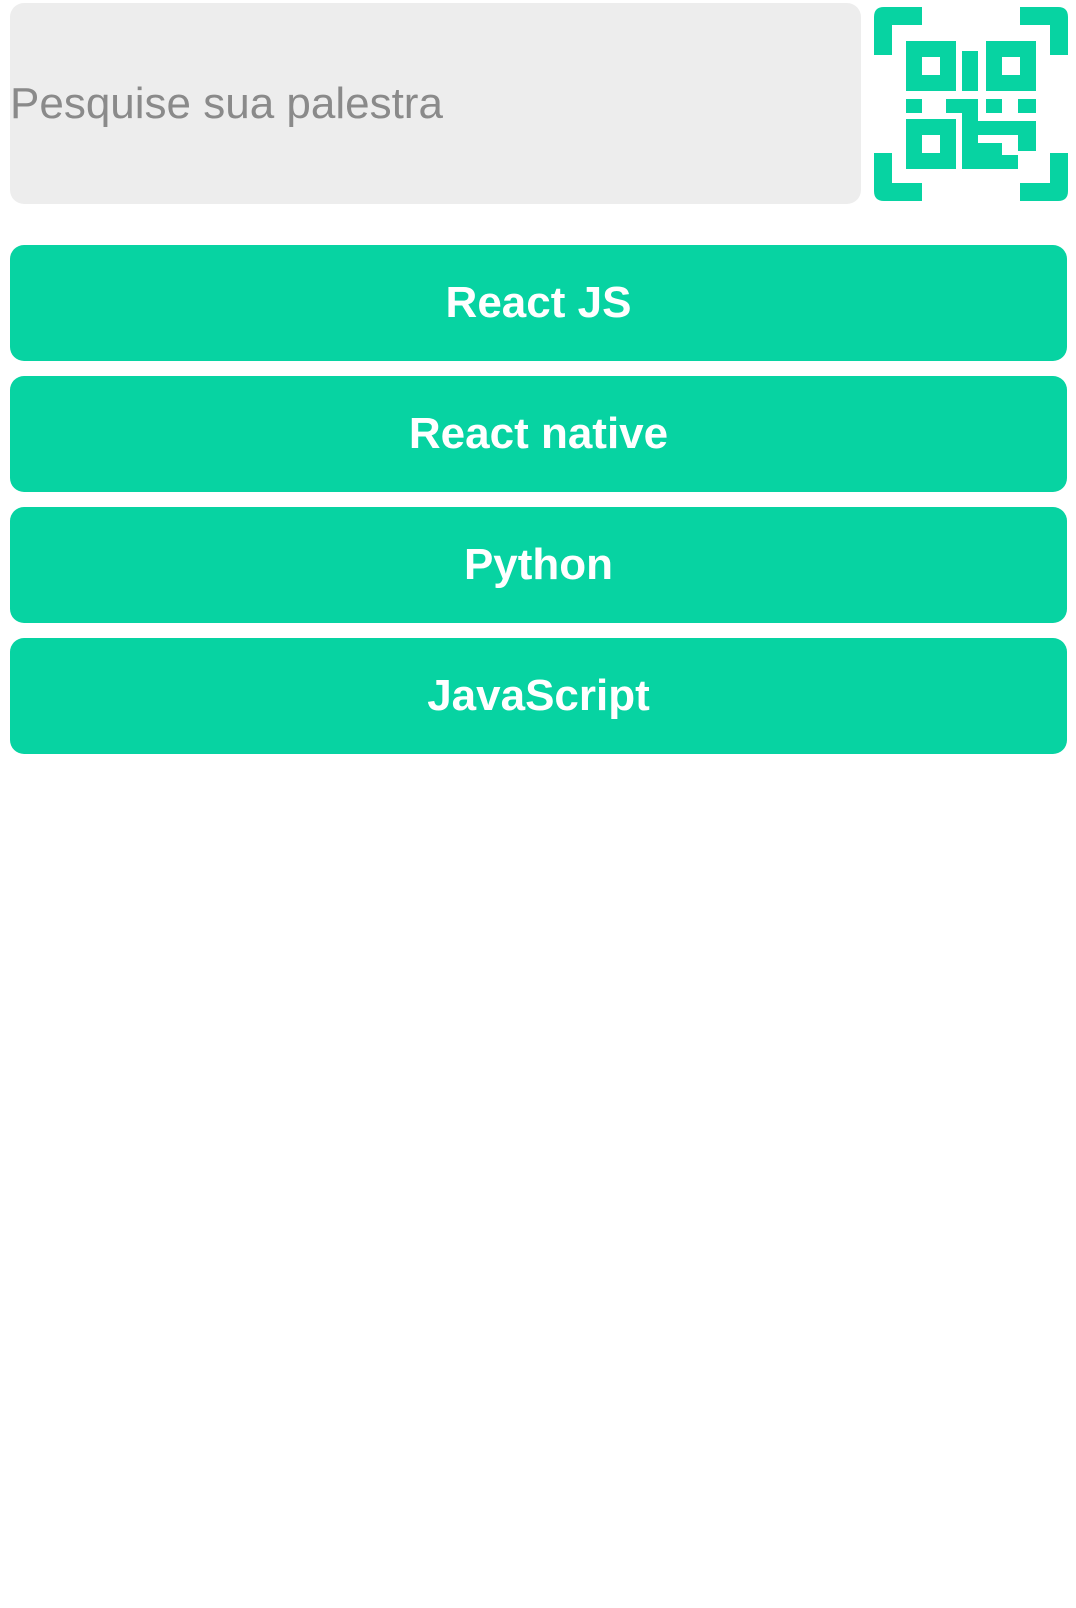 The image size is (1076, 1608). What do you see at coordinates (538, 303) in the screenshot?
I see `topic-button-react-js: React JS` at bounding box center [538, 303].